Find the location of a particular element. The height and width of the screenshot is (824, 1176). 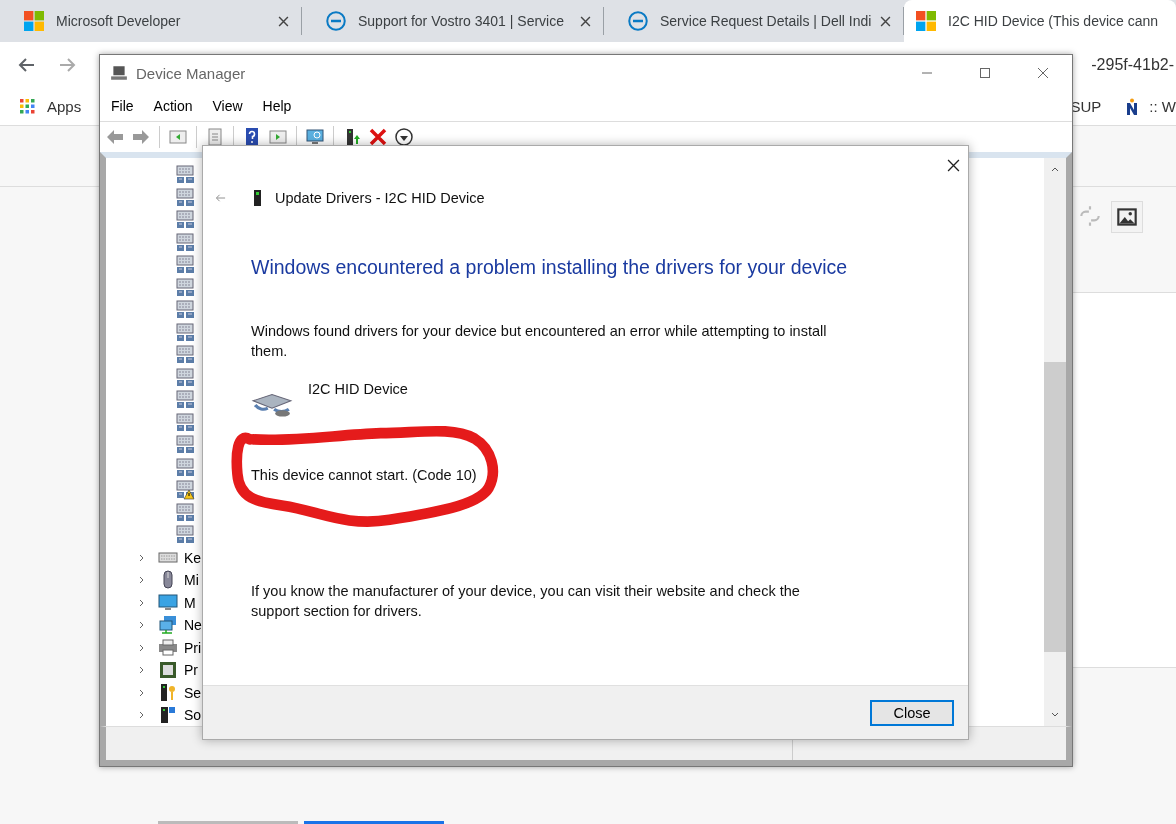

tab-title: Service Request Details | Dell Indi is located at coordinates (766, 21).